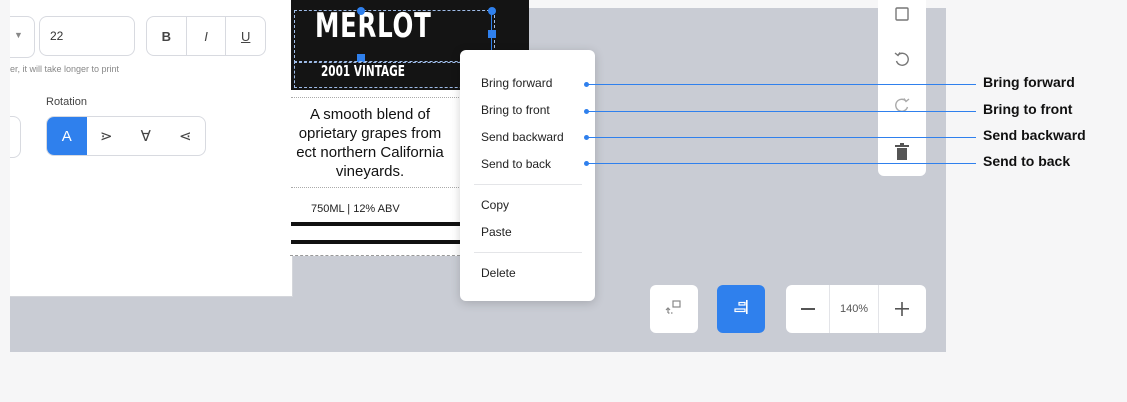 Image resolution: width=1127 pixels, height=402 pixels. Describe the element at coordinates (363, 71) in the screenshot. I see `label-vintage: 2001 VINTAGE` at that location.